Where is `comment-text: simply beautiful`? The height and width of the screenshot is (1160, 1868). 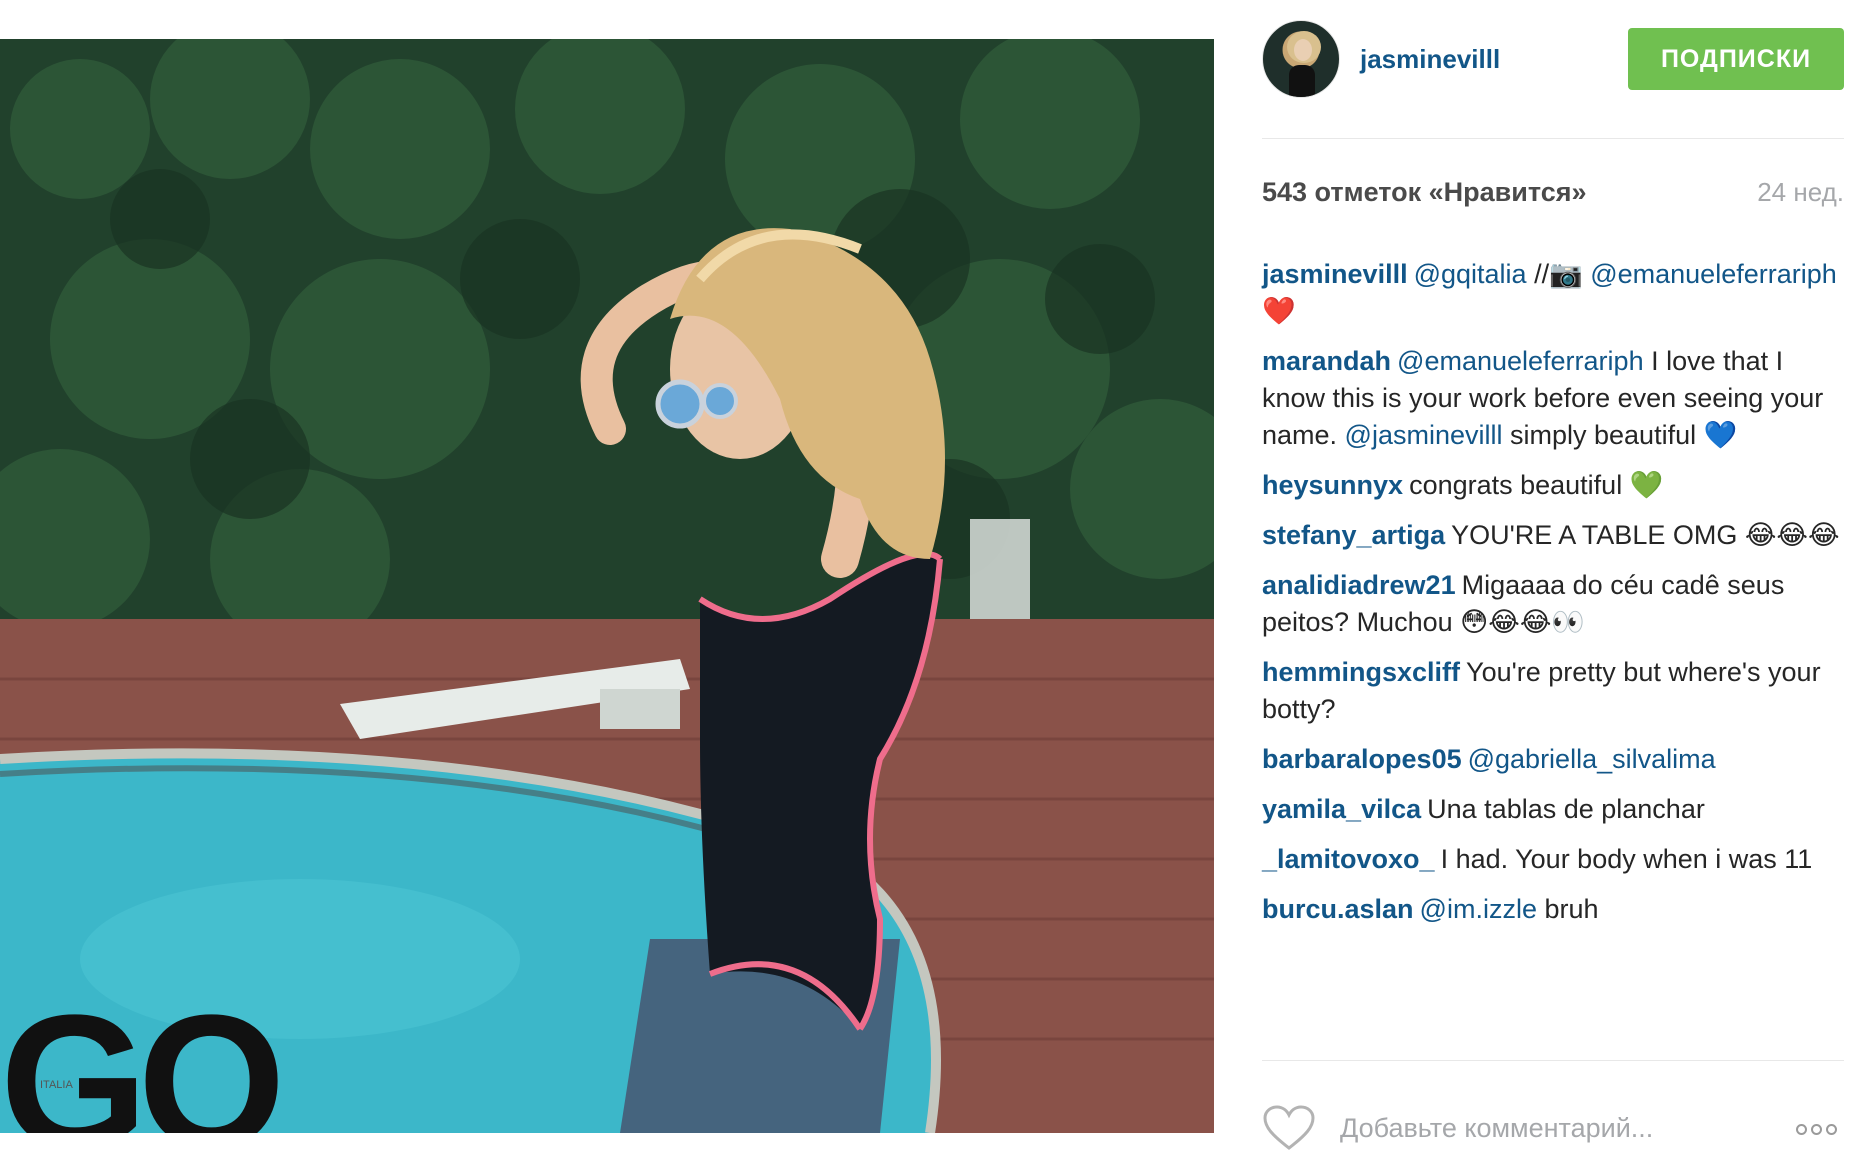
comment-text: simply beautiful is located at coordinates (1603, 435).